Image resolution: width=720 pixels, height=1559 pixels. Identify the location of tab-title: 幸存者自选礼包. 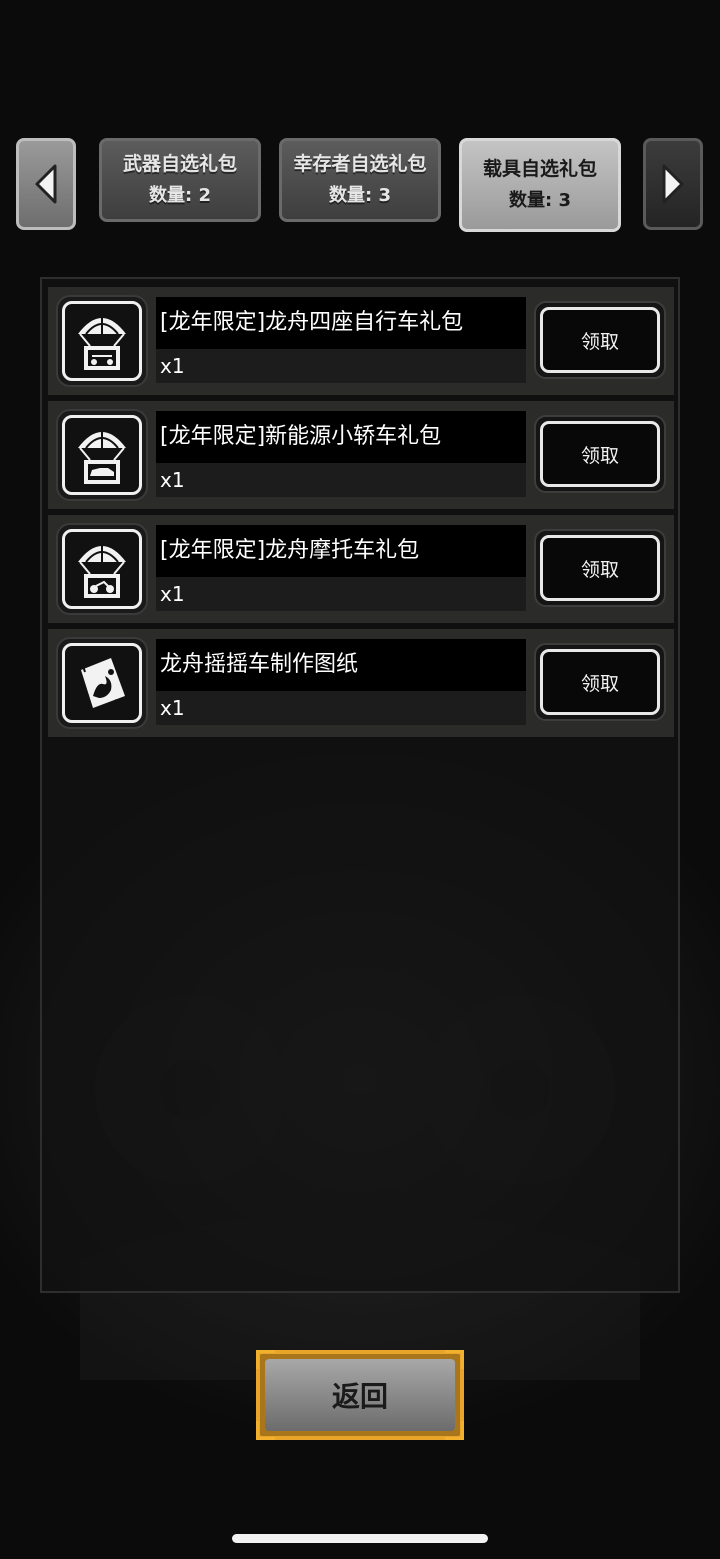
(360, 164).